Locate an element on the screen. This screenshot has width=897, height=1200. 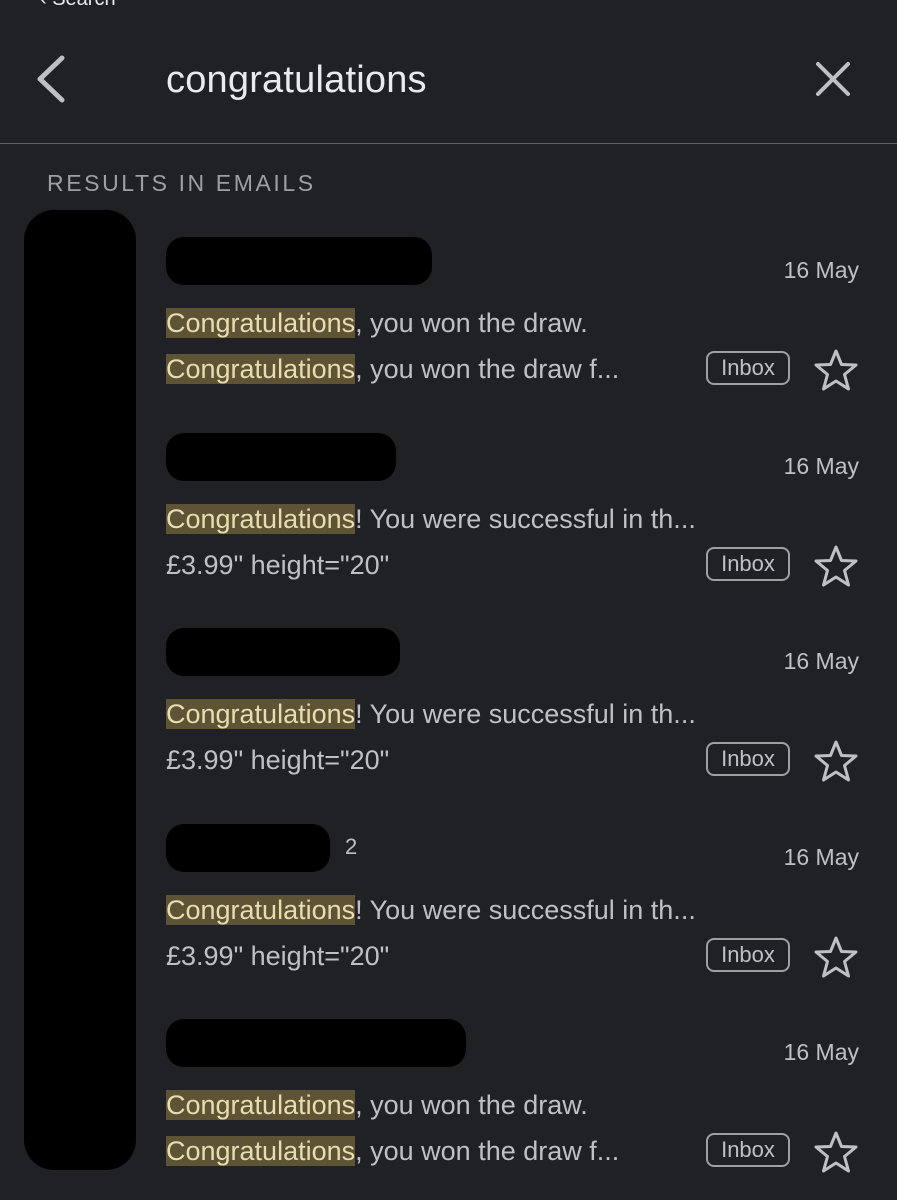
section-title: RESULTS IN EMAILS is located at coordinates (181, 183).